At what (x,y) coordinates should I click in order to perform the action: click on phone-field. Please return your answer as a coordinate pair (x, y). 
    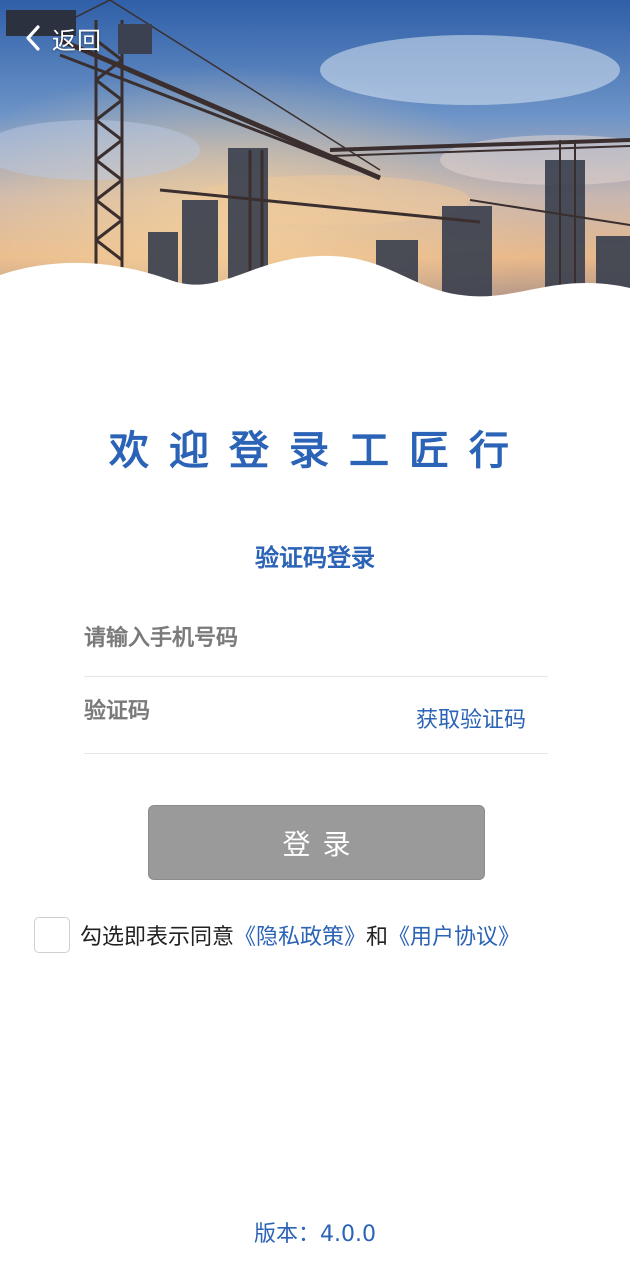
    Looking at the image, I should click on (316, 638).